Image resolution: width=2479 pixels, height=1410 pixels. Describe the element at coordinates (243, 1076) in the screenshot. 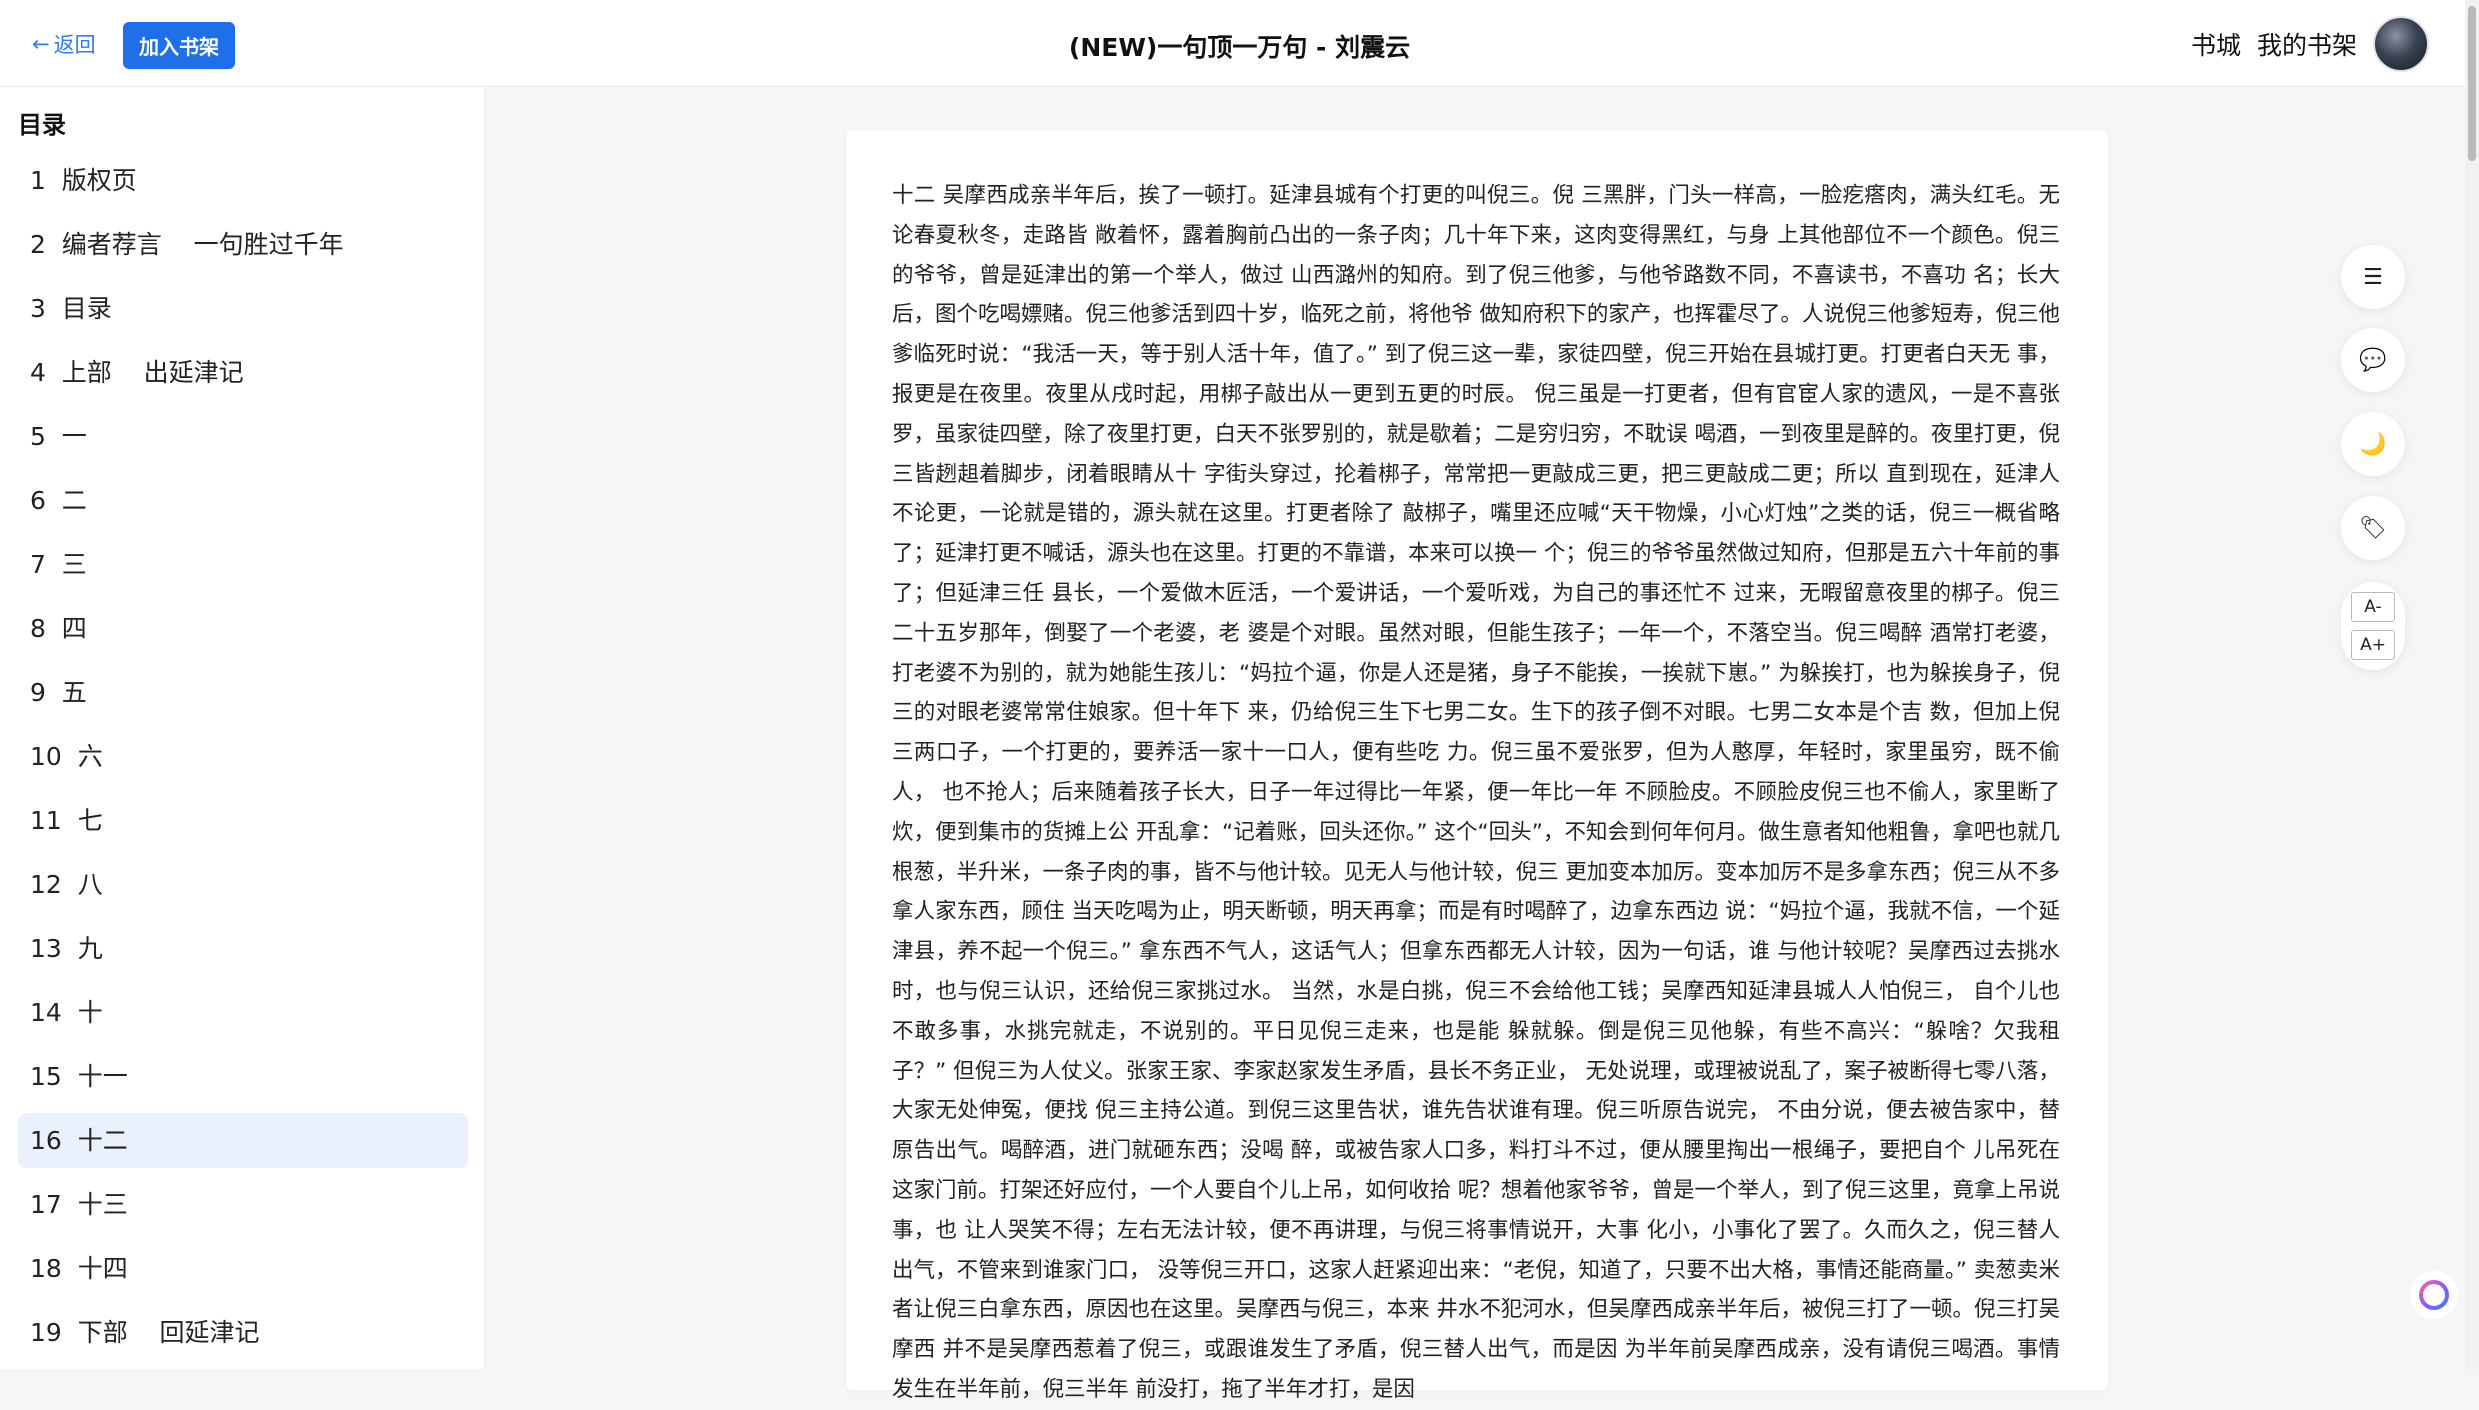

I see `toc-item: 15 十一` at that location.